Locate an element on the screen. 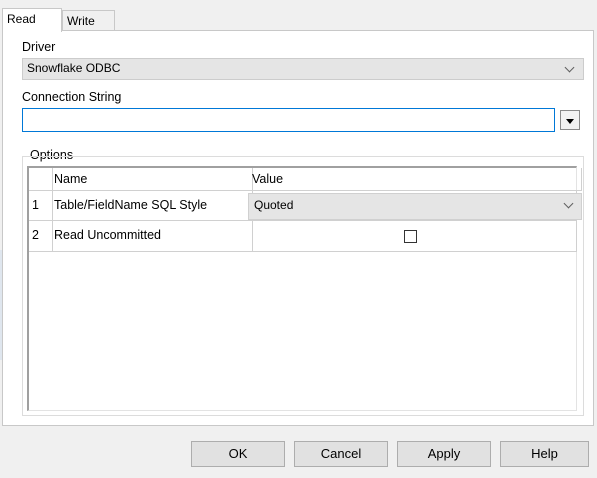 The width and height of the screenshot is (597, 478). apply-button: Apply is located at coordinates (444, 454).